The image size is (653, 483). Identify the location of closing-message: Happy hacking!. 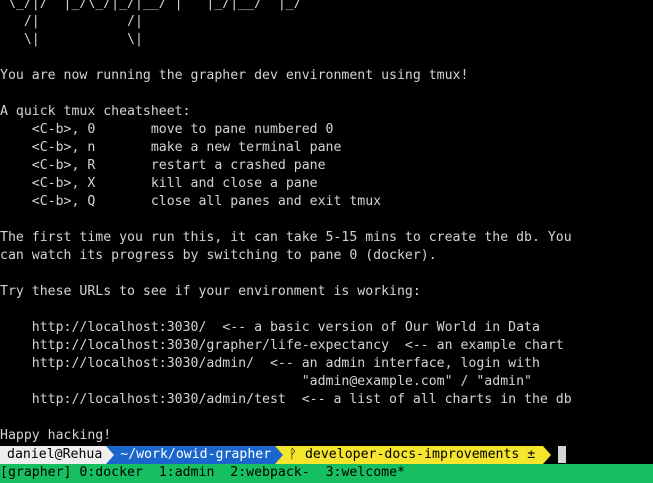
(56, 435).